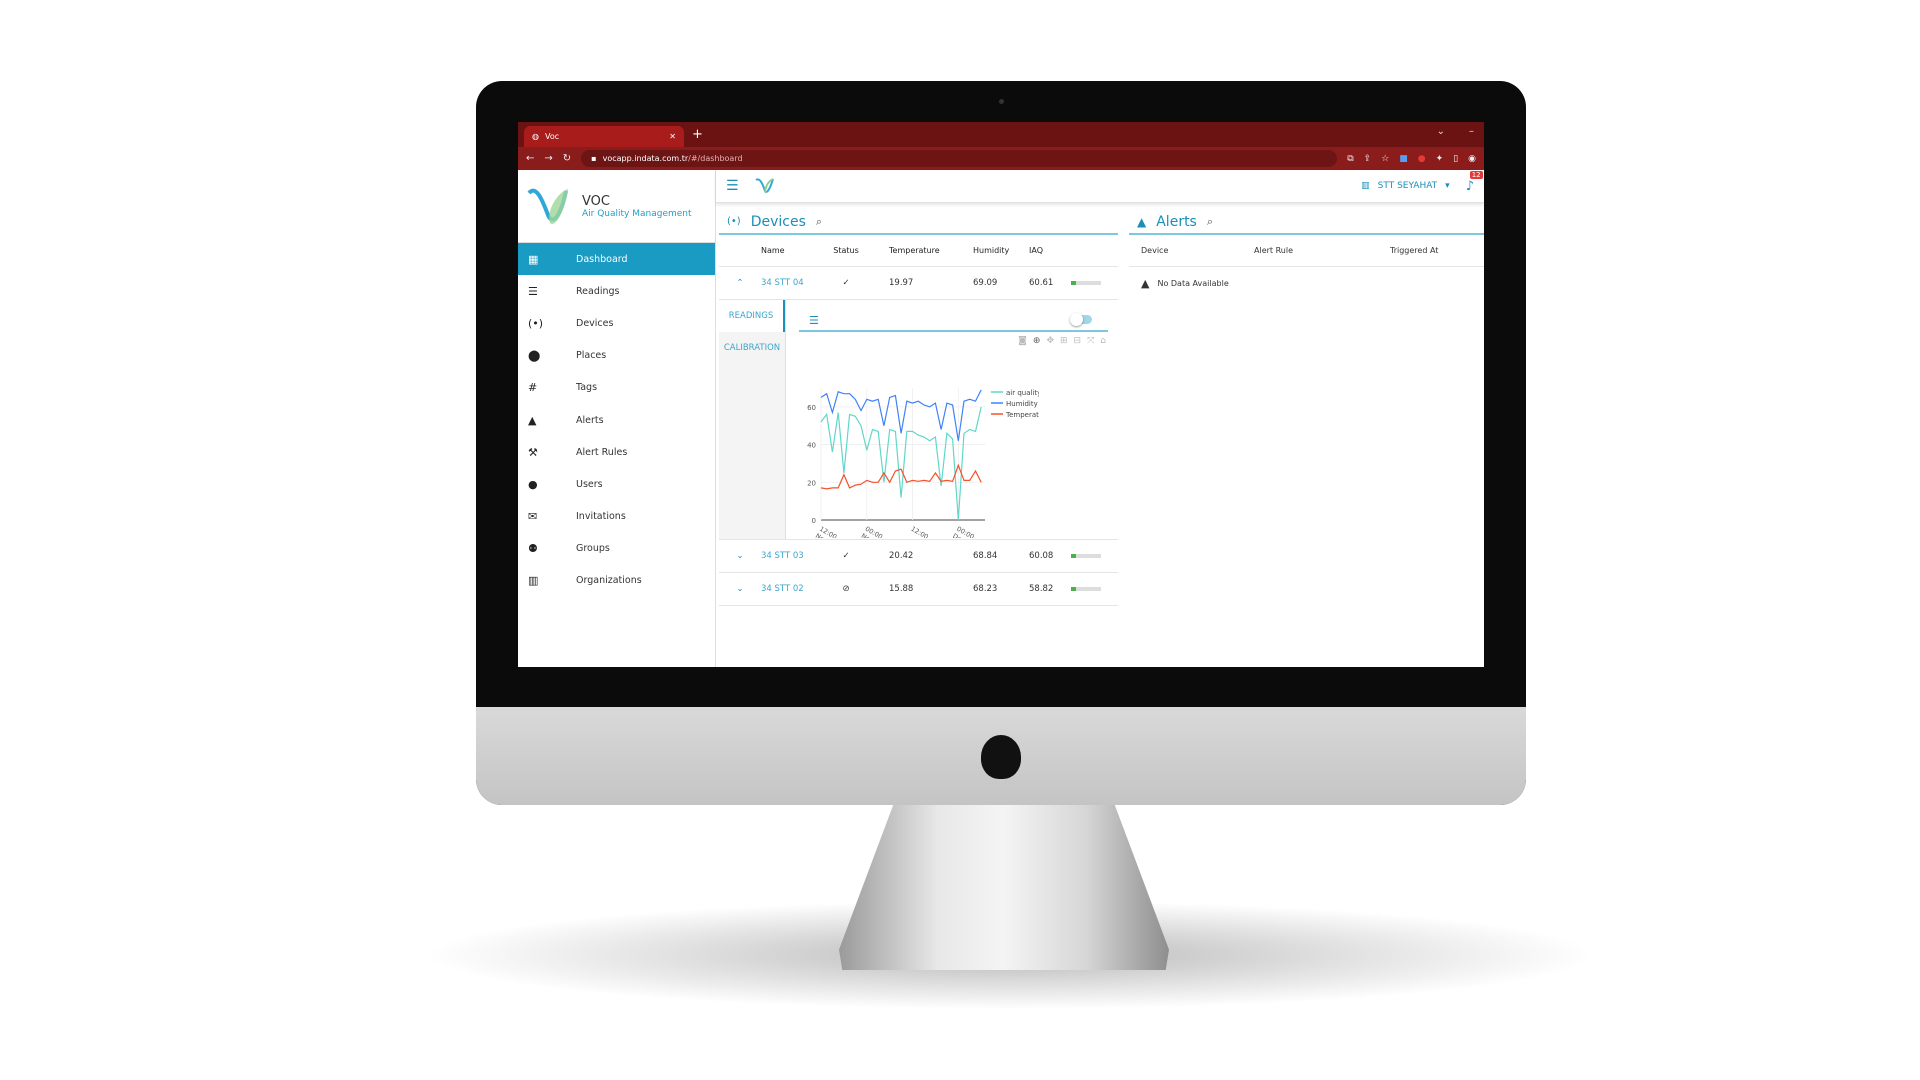 This screenshot has width=1920, height=1080. I want to click on tab-calibration: CALIBRATION, so click(752, 348).